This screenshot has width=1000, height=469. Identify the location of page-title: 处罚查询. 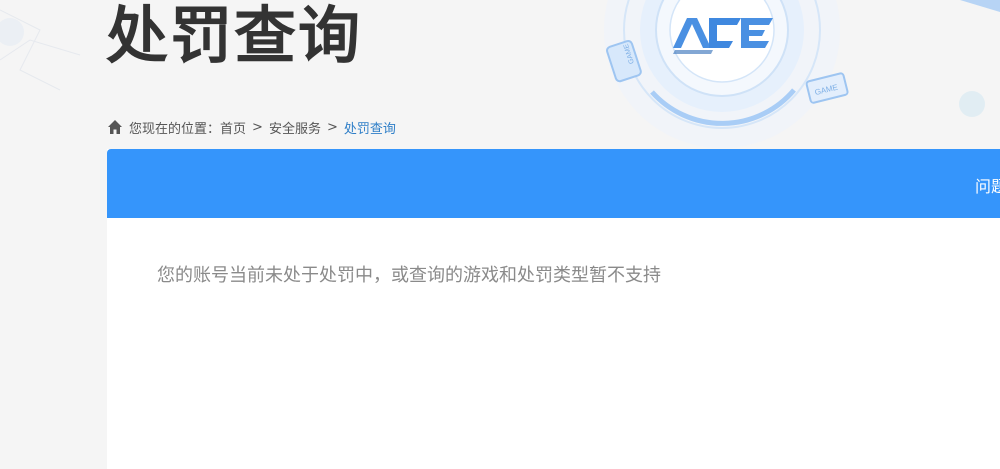
(234, 36).